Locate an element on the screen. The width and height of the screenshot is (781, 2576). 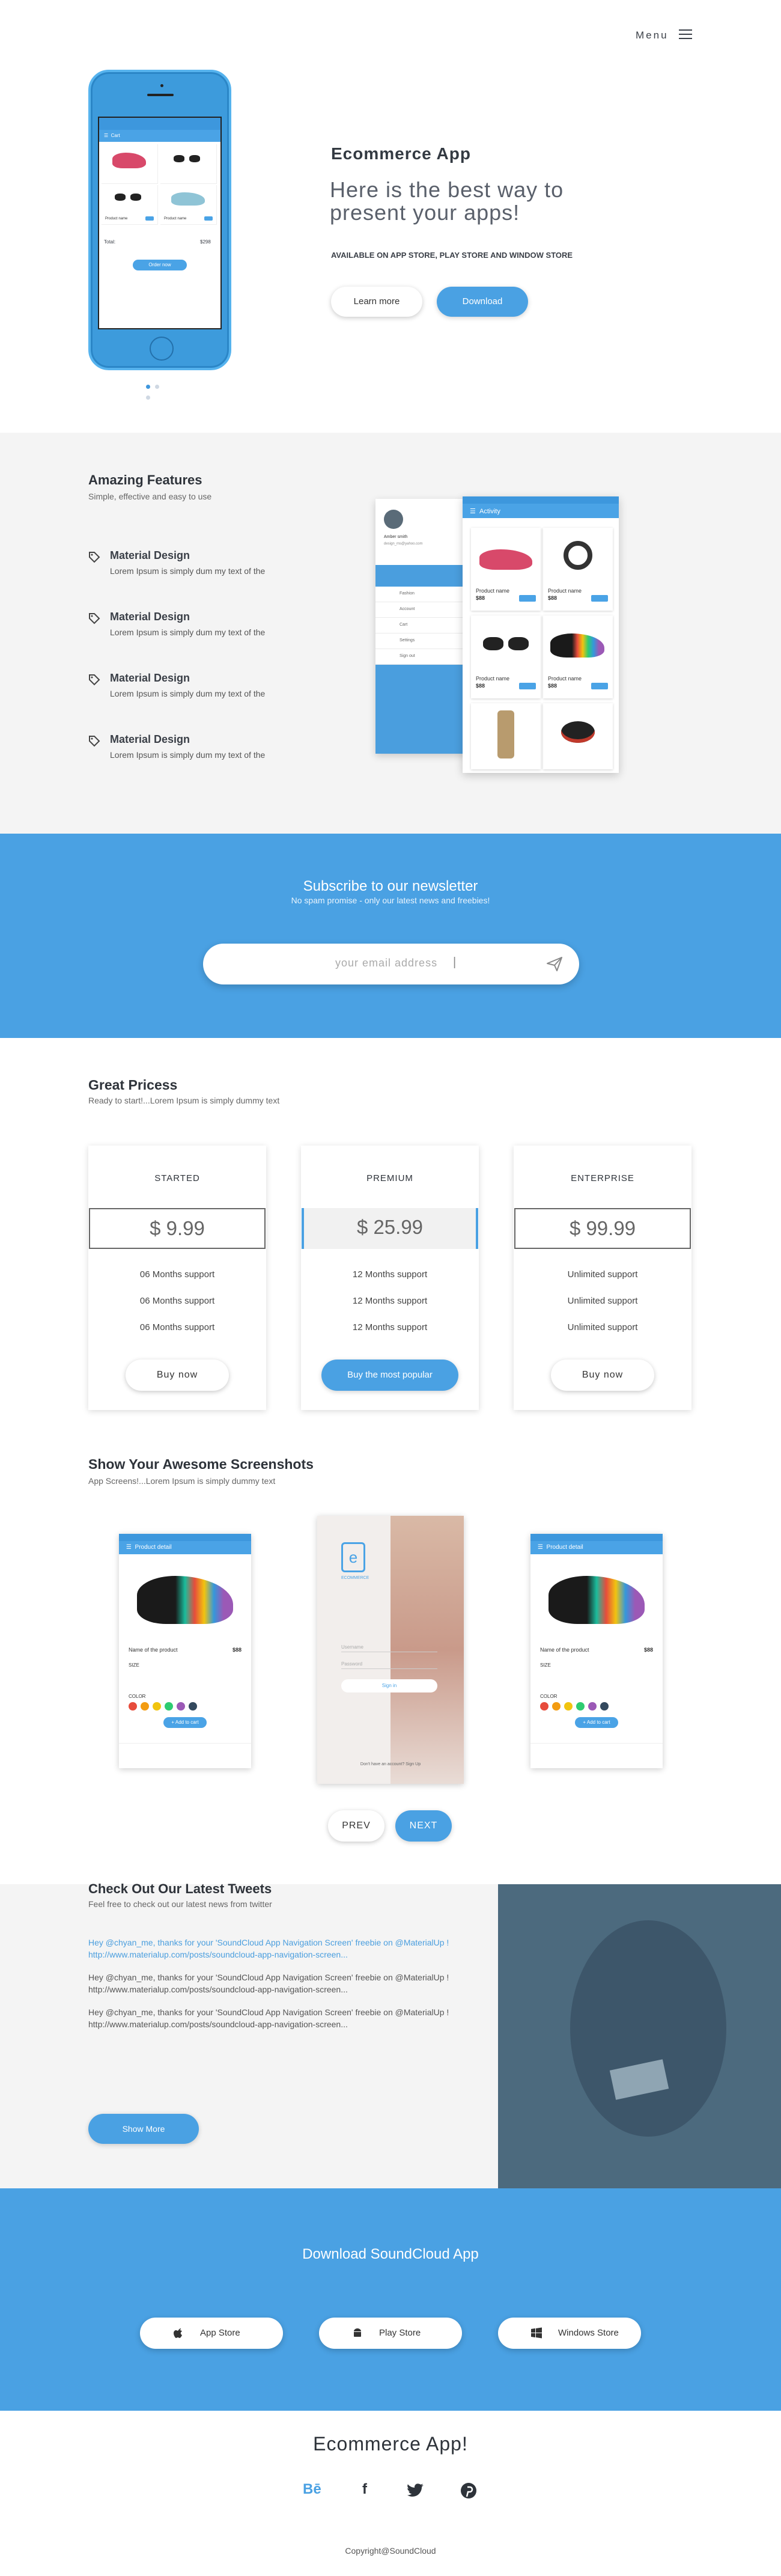
password-field: Password is located at coordinates (389, 1665).